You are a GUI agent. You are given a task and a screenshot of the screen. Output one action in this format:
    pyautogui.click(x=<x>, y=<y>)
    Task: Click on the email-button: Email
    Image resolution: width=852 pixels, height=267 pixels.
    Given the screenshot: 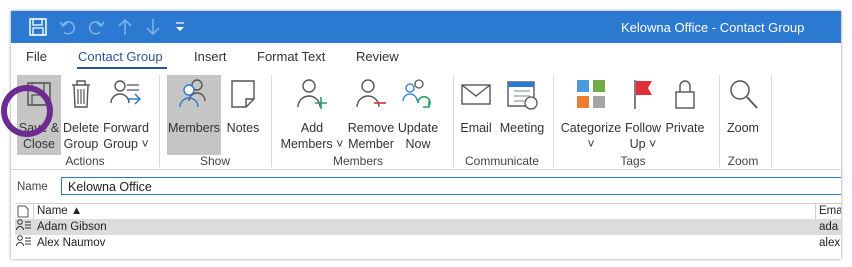 What is the action you would take?
    pyautogui.click(x=476, y=115)
    